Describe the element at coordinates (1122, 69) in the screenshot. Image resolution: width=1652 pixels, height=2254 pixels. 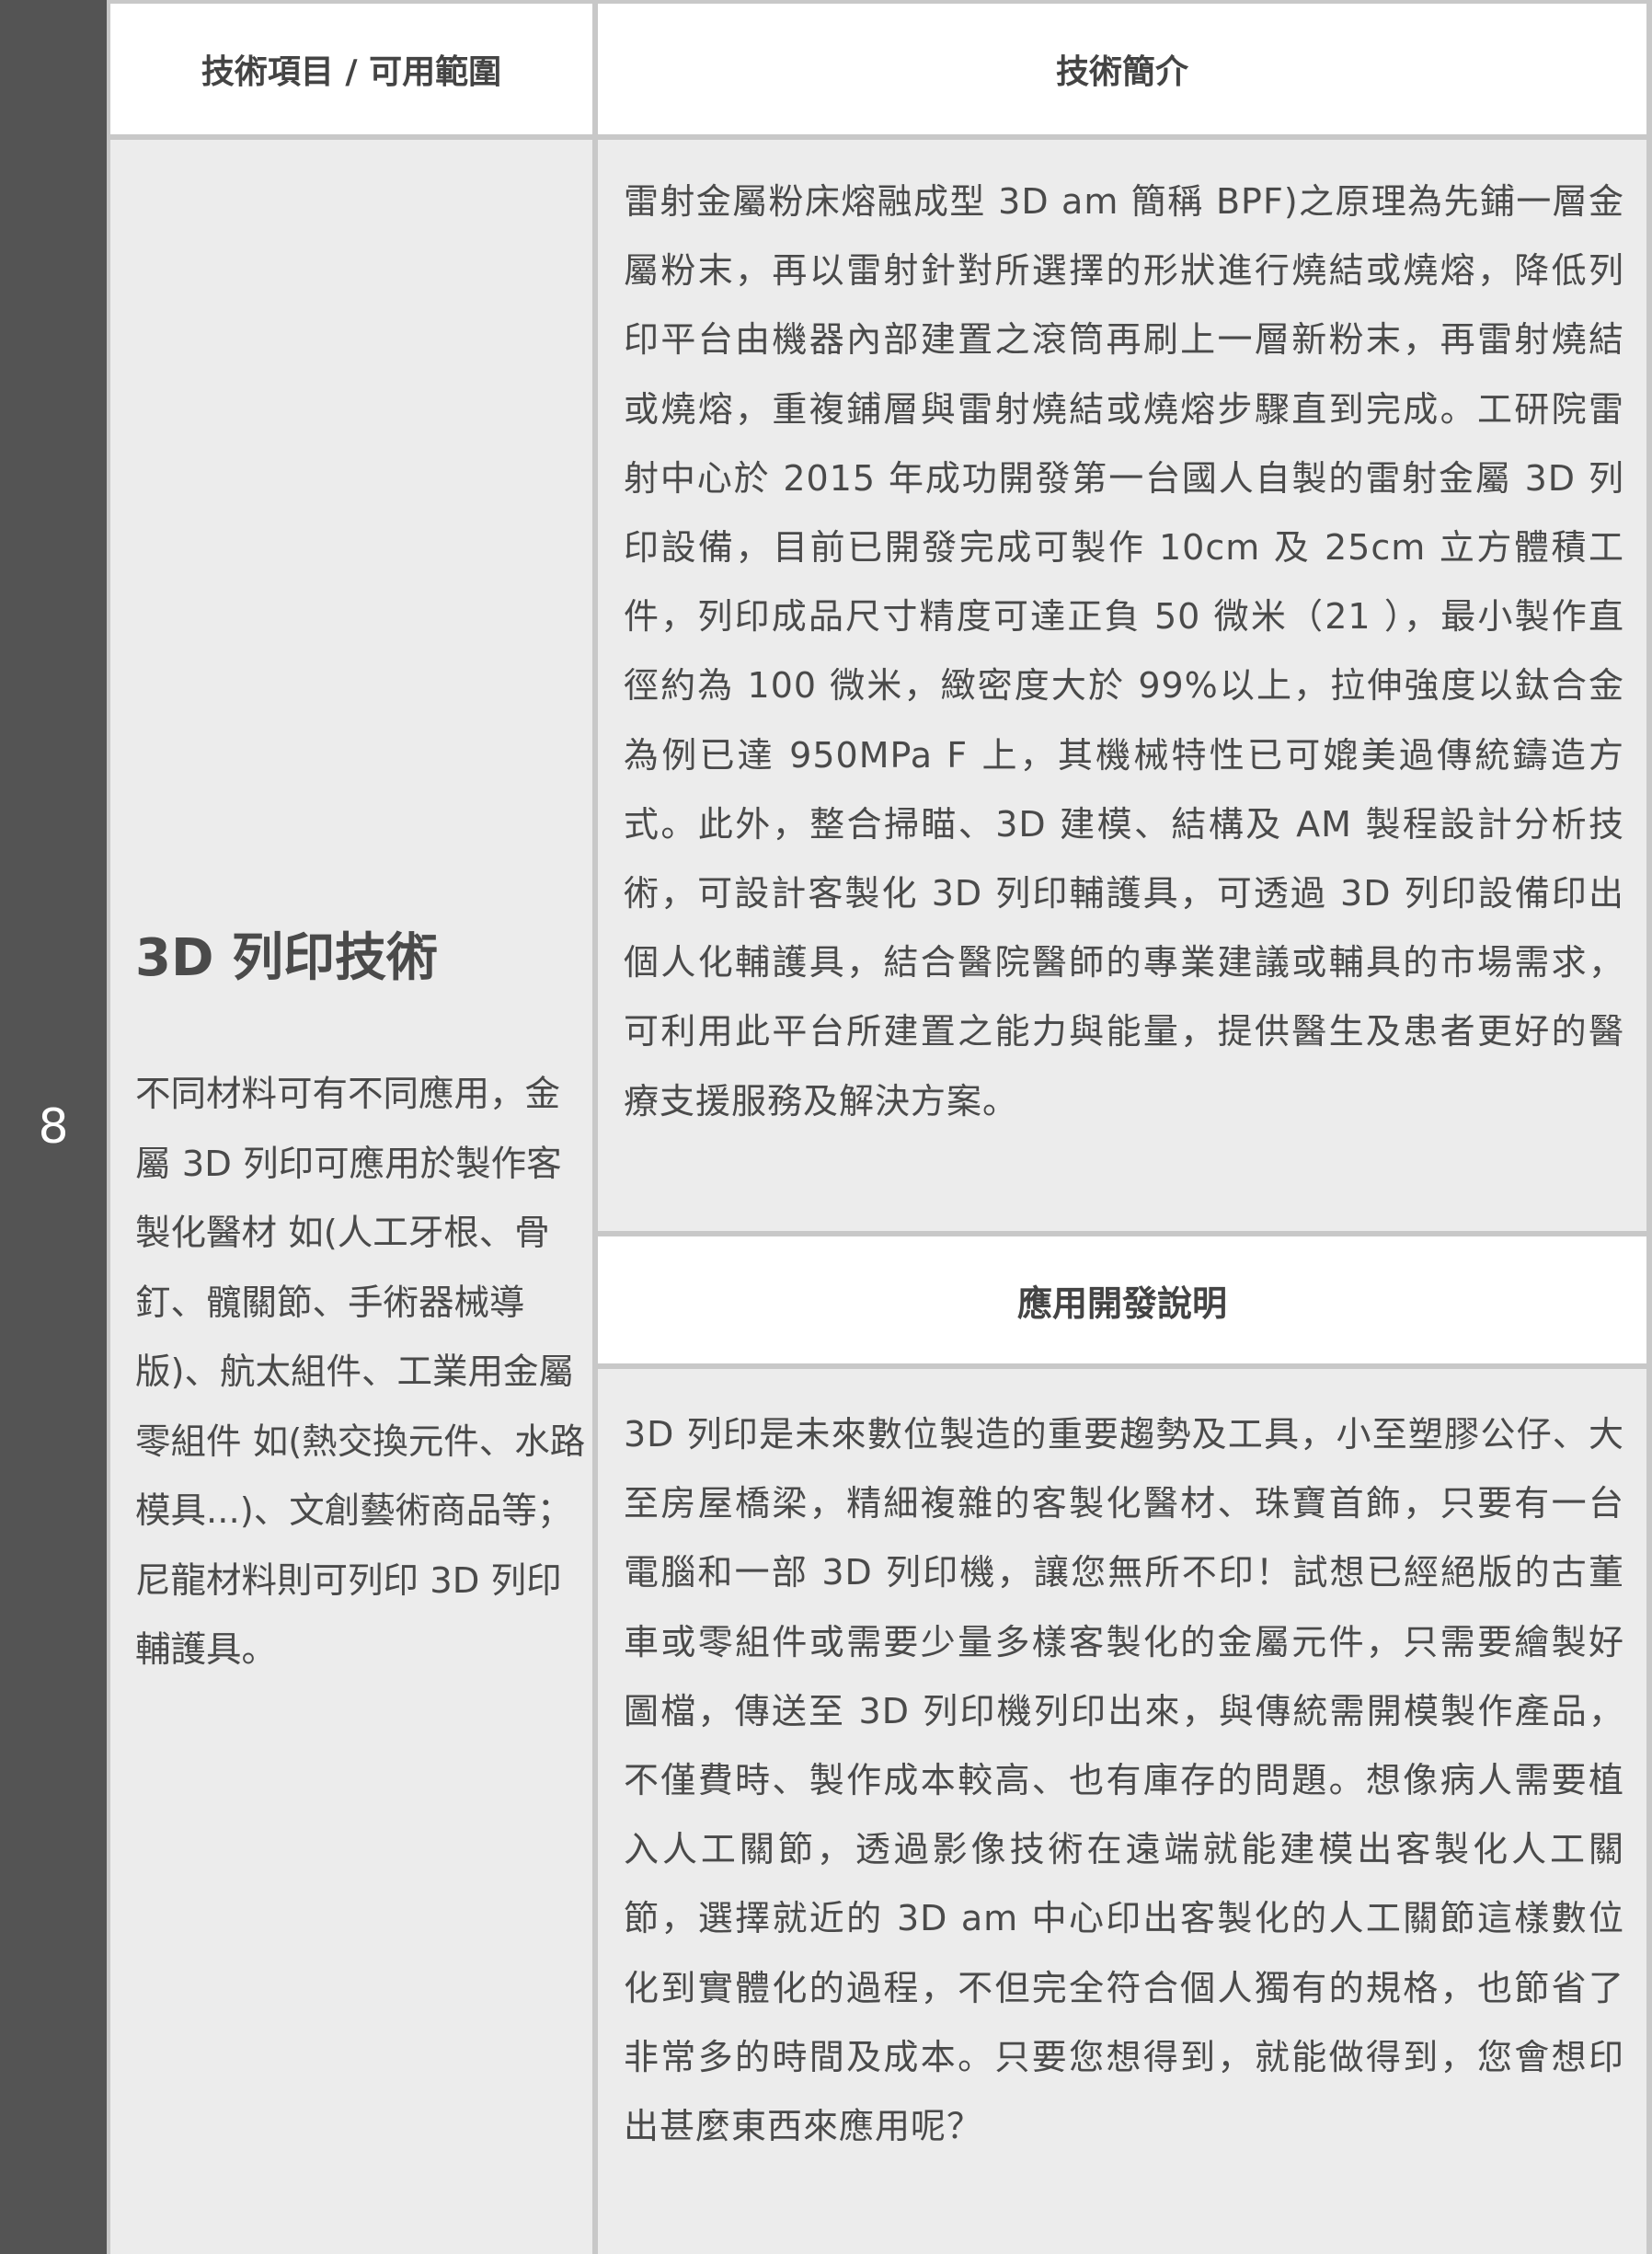
I see `header-technology-intro: 技術簡介` at that location.